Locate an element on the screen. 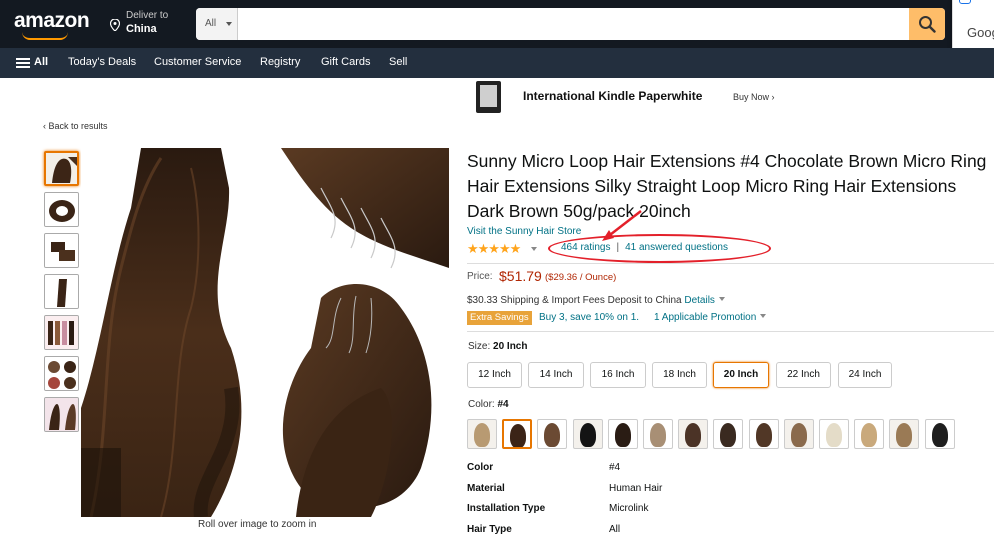 The image size is (994, 535). spec-key: Installation Type is located at coordinates (506, 508).